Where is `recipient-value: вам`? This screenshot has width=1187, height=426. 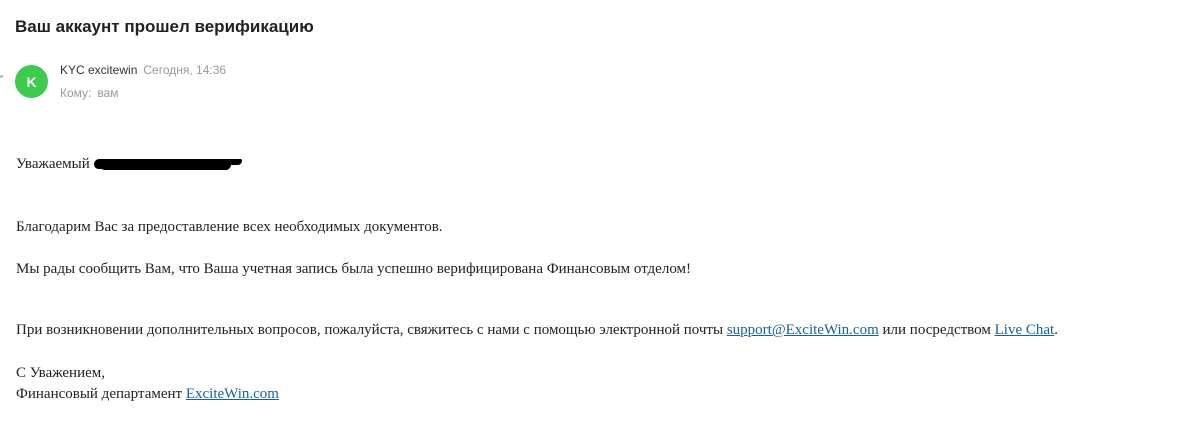 recipient-value: вам is located at coordinates (107, 93).